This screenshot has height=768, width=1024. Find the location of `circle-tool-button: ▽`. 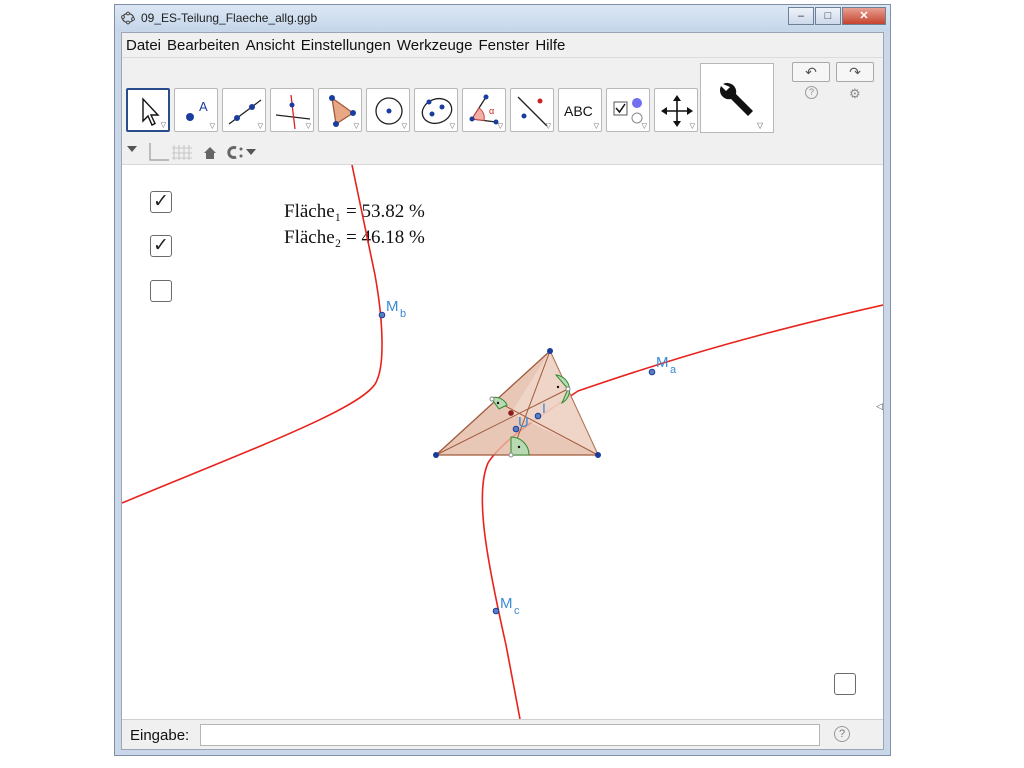

circle-tool-button: ▽ is located at coordinates (388, 110).